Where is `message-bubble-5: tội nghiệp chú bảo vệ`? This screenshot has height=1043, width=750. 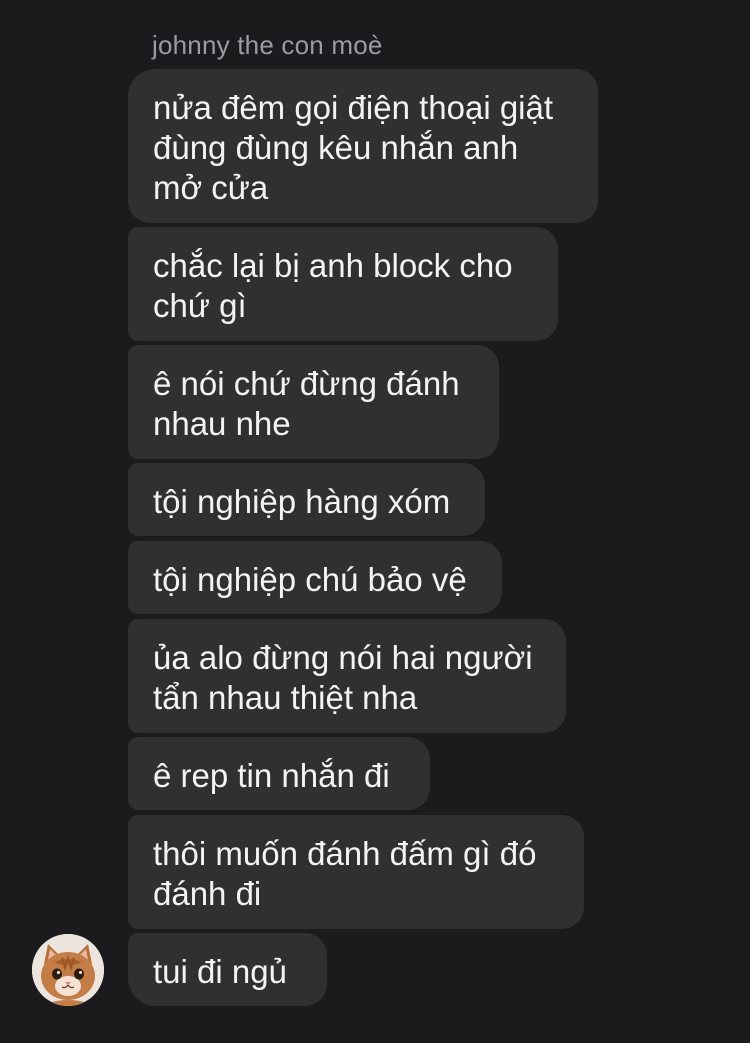
message-bubble-5: tội nghiệp chú bảo vệ is located at coordinates (315, 577).